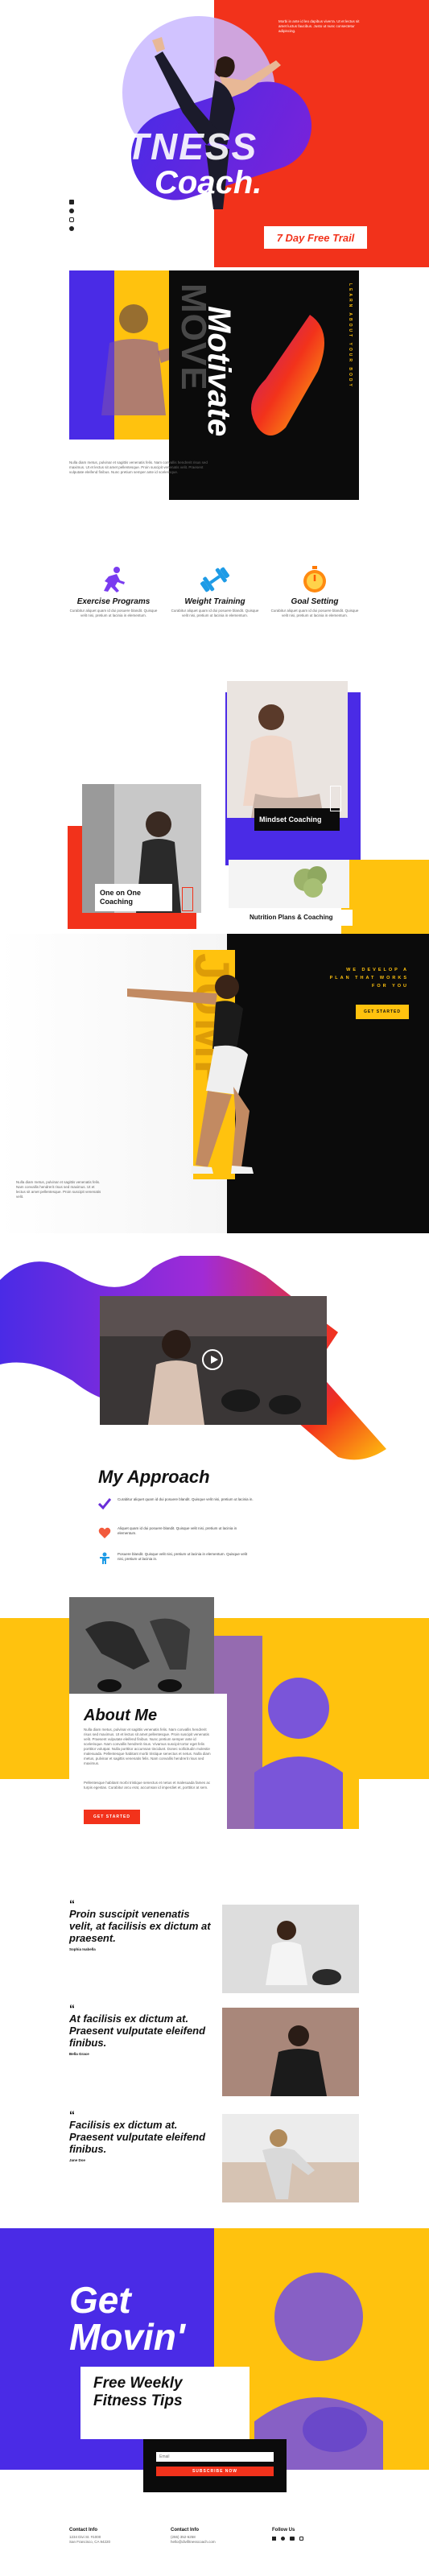 The height and width of the screenshot is (2576, 429). Describe the element at coordinates (138, 2383) in the screenshot. I see `cta-sub-title-line1: Free Weekly` at that location.